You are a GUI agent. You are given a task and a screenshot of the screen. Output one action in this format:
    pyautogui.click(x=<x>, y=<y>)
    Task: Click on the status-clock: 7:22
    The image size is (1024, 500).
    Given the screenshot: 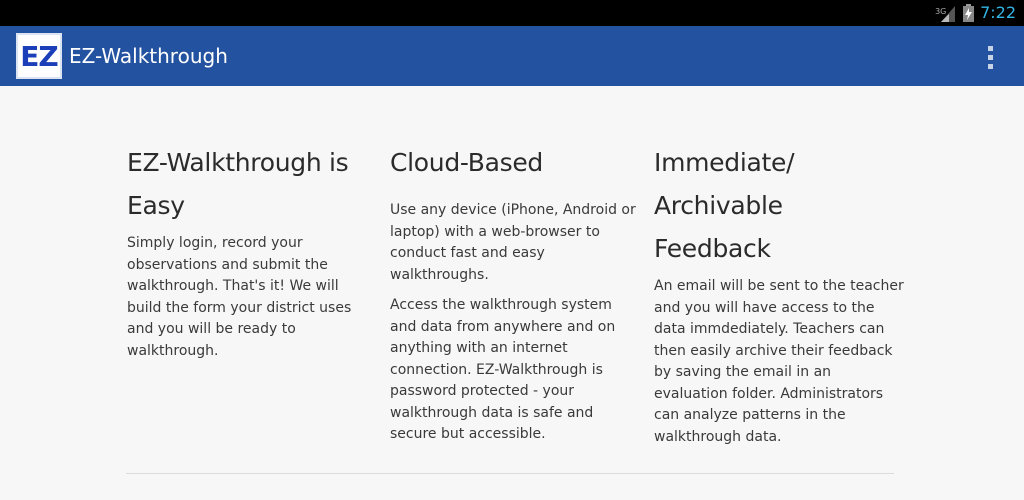 What is the action you would take?
    pyautogui.click(x=998, y=12)
    